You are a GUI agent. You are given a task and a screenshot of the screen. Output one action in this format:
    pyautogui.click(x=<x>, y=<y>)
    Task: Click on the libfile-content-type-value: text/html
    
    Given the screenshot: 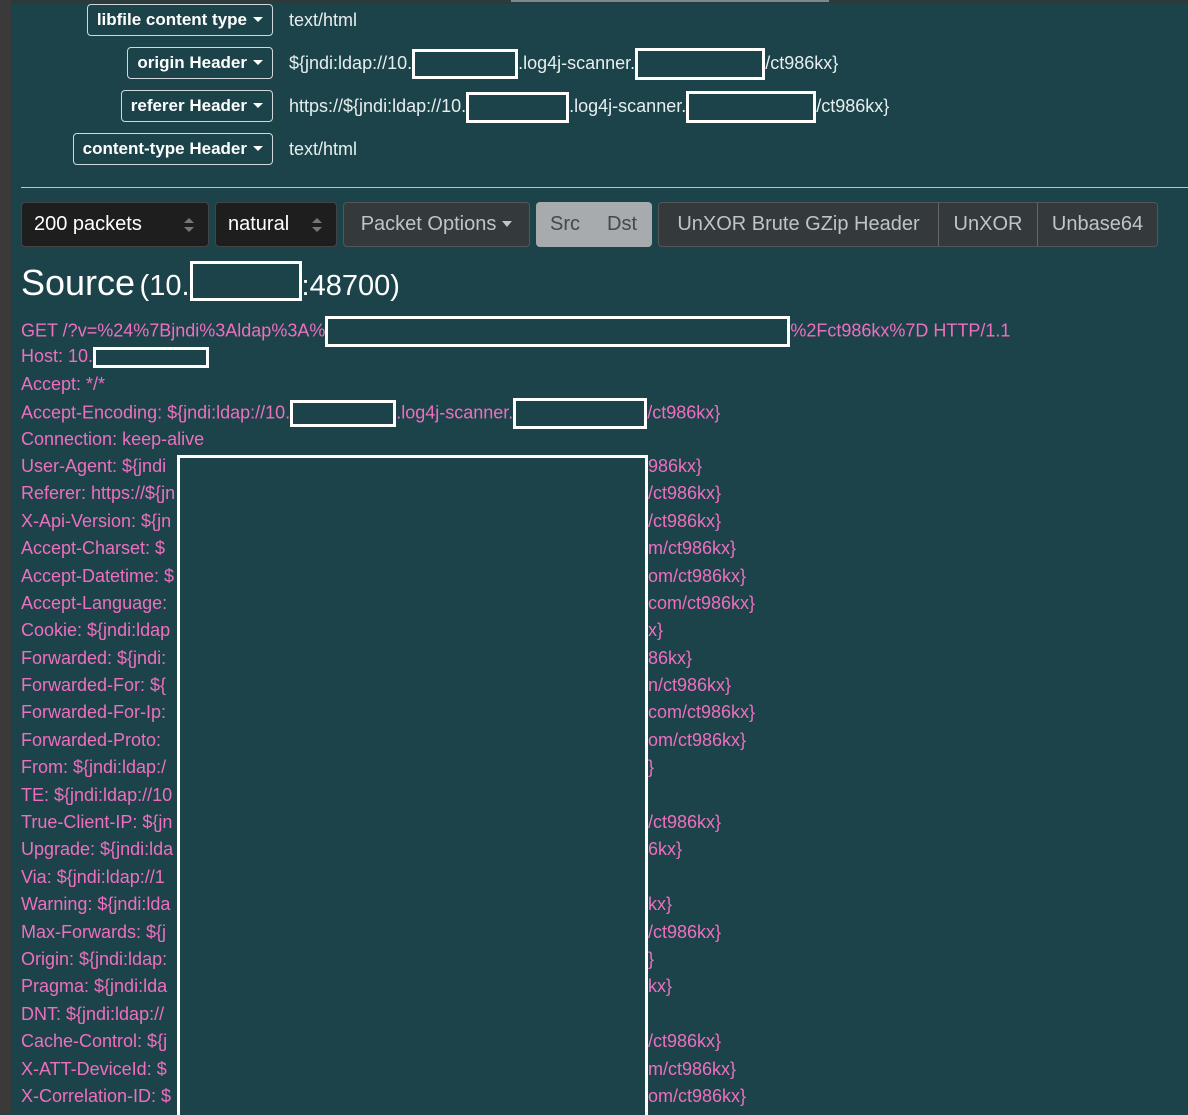 What is the action you would take?
    pyautogui.click(x=323, y=20)
    